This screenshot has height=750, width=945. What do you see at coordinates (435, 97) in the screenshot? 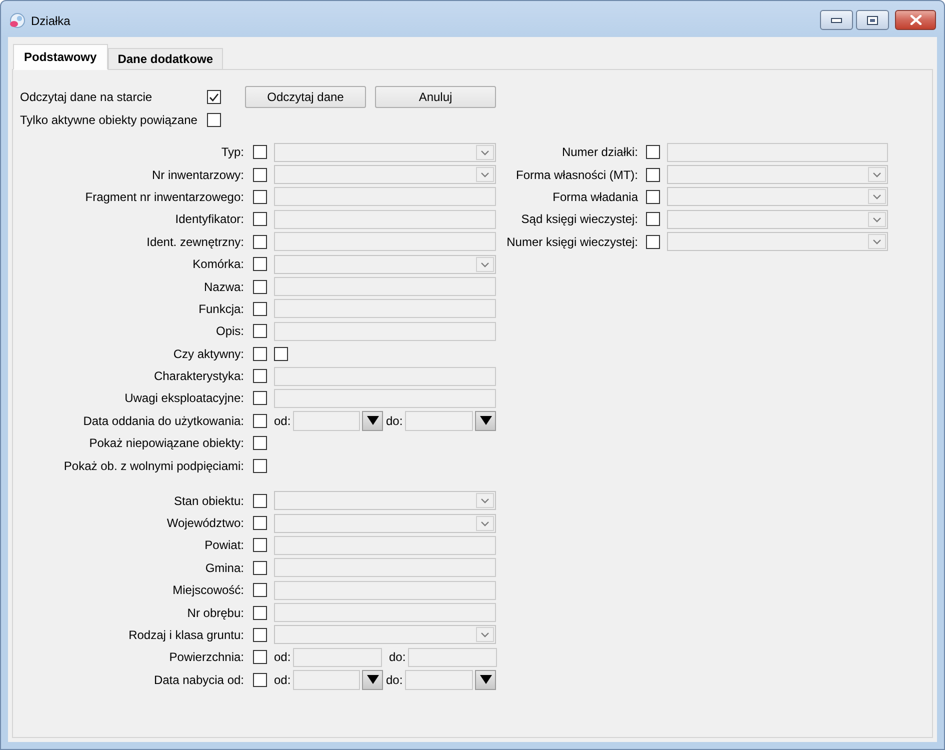
I see `dialog-button: Anuluj` at bounding box center [435, 97].